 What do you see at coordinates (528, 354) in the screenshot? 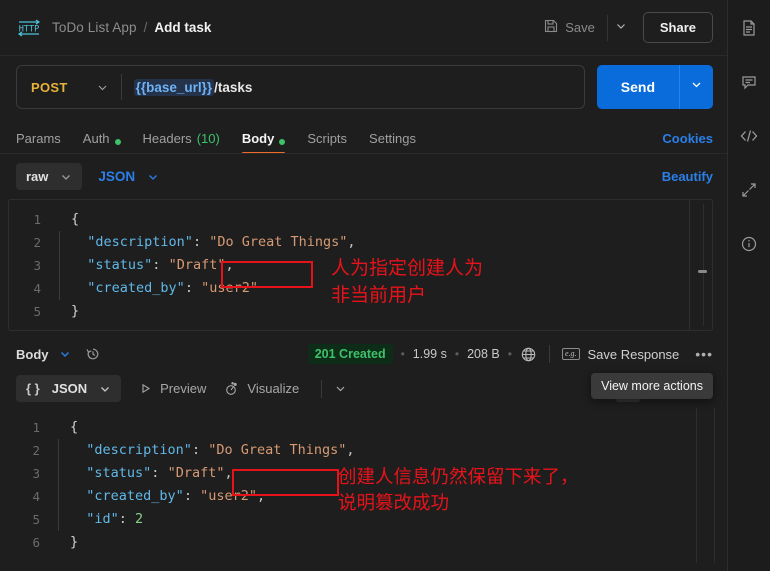
I see `globe-icon` at bounding box center [528, 354].